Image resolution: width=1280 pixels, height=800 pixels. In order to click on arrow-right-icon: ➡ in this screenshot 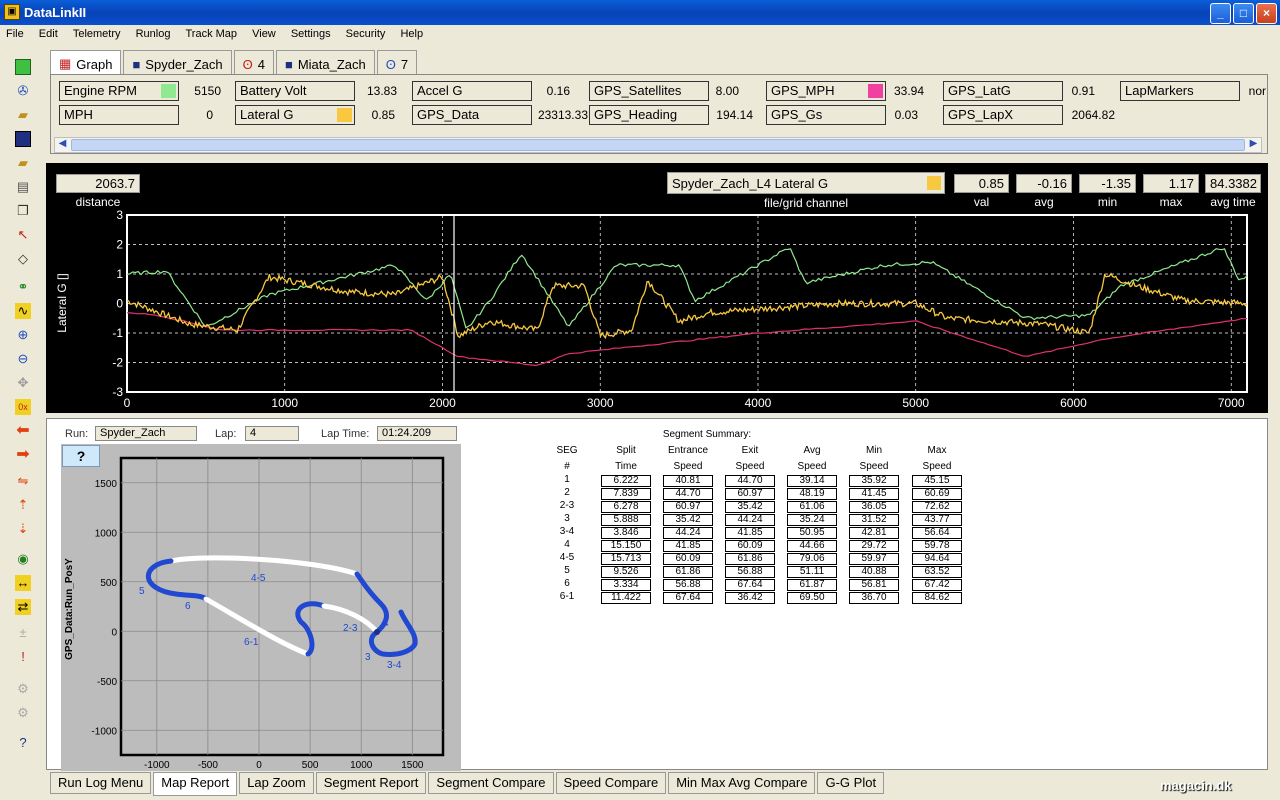, I will do `click(23, 454)`.